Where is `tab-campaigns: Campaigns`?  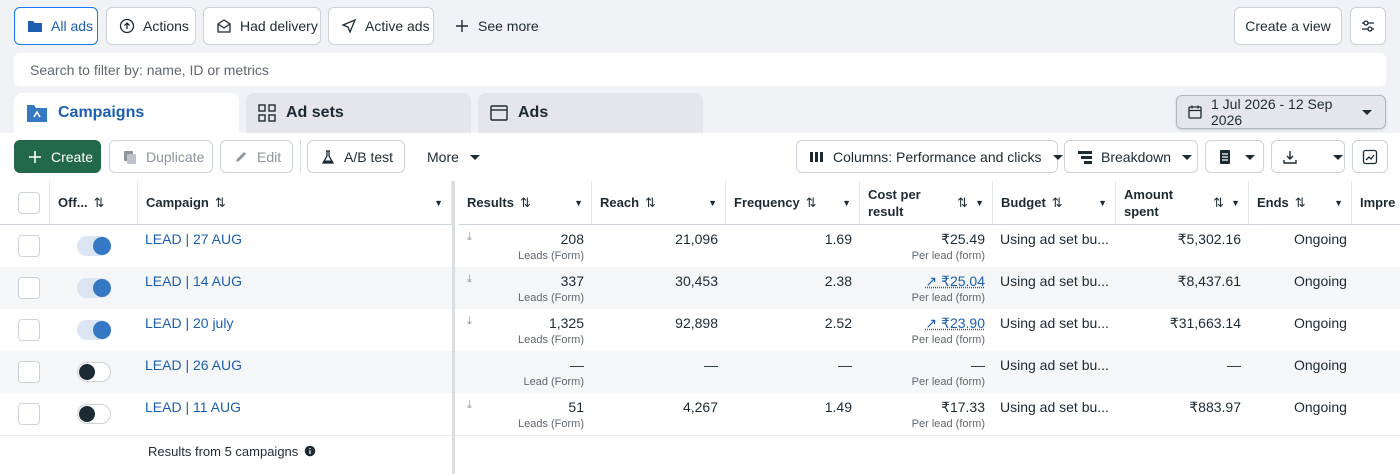
tab-campaigns: Campaigns is located at coordinates (126, 113).